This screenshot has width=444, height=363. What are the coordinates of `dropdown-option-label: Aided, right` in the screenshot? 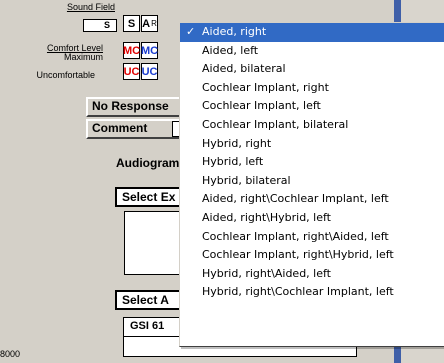 It's located at (234, 31).